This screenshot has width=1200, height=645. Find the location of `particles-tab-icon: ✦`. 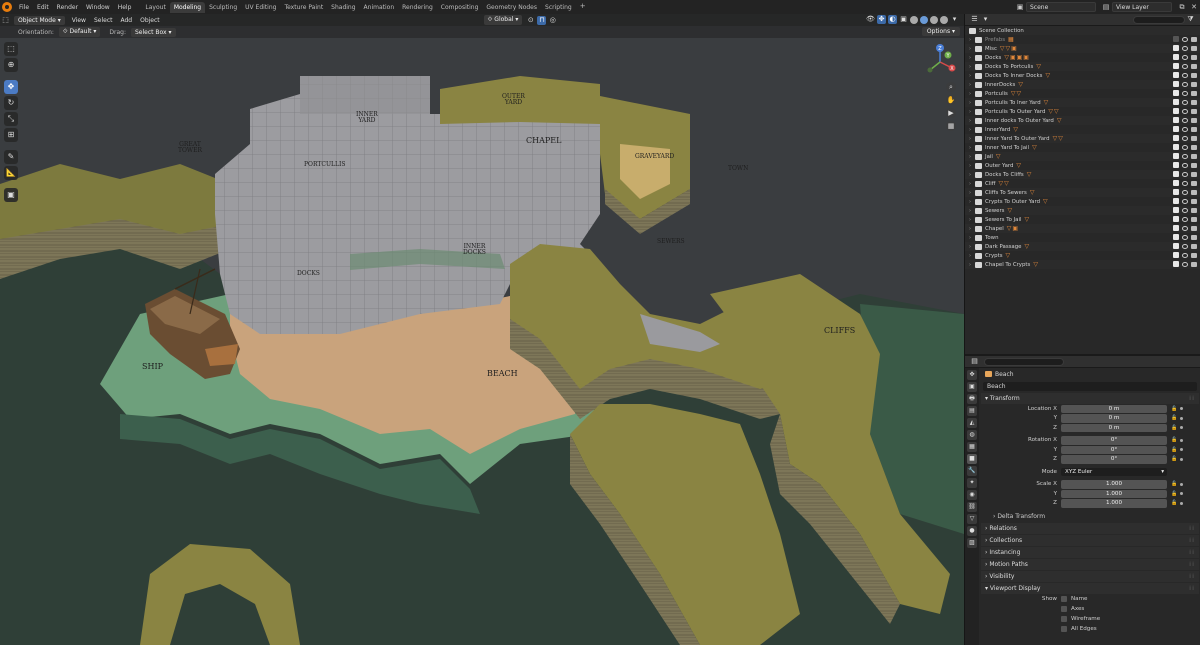

particles-tab-icon: ✦ is located at coordinates (972, 483).